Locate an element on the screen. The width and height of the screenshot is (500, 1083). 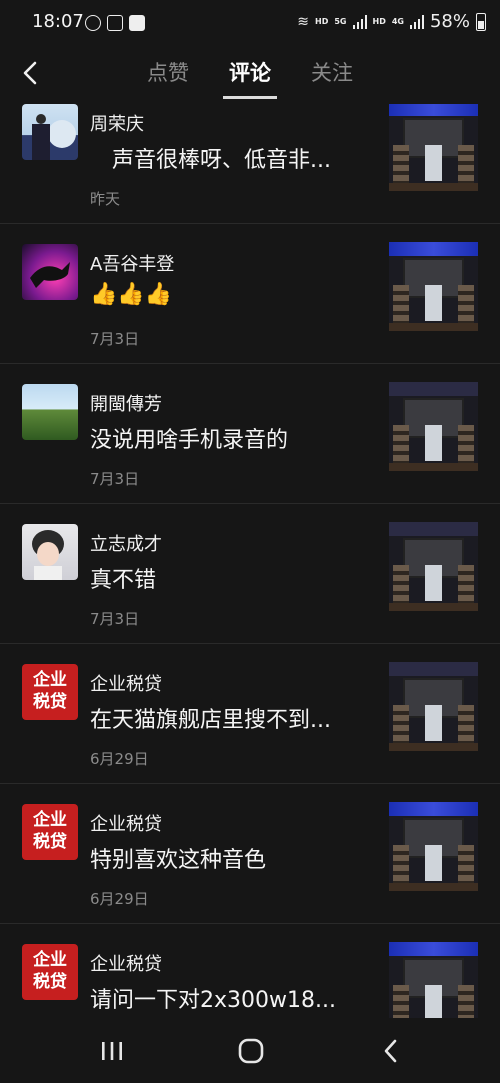
battery-icon is located at coordinates (481, 21).